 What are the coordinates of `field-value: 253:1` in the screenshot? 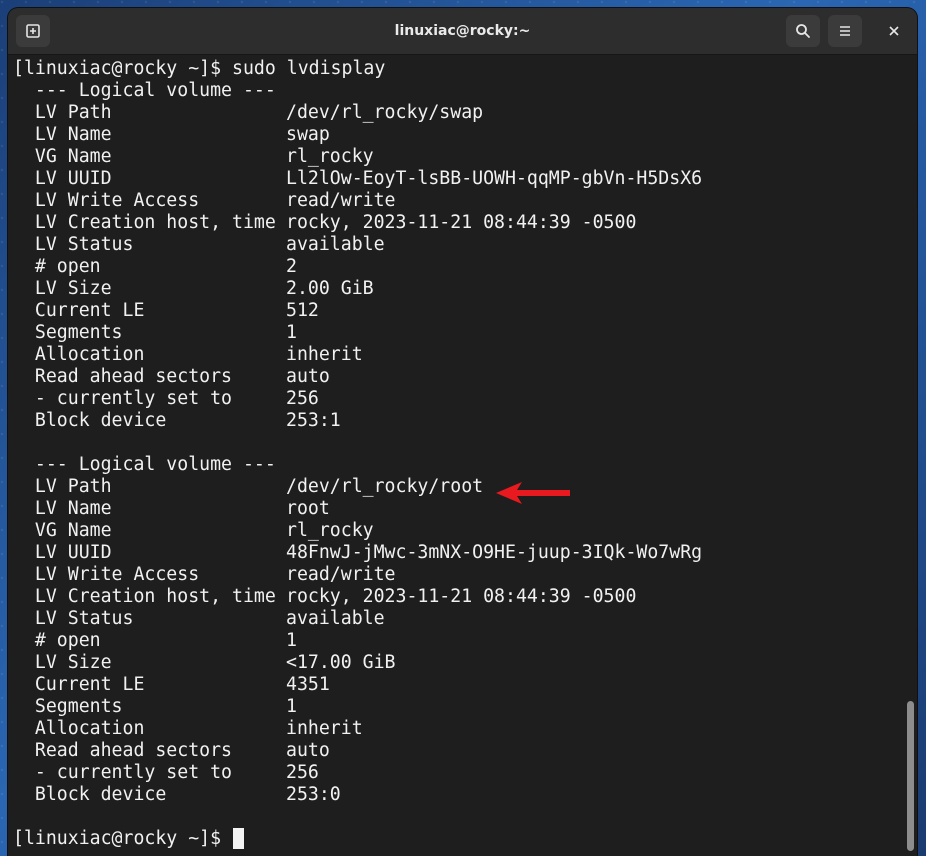 It's located at (313, 420).